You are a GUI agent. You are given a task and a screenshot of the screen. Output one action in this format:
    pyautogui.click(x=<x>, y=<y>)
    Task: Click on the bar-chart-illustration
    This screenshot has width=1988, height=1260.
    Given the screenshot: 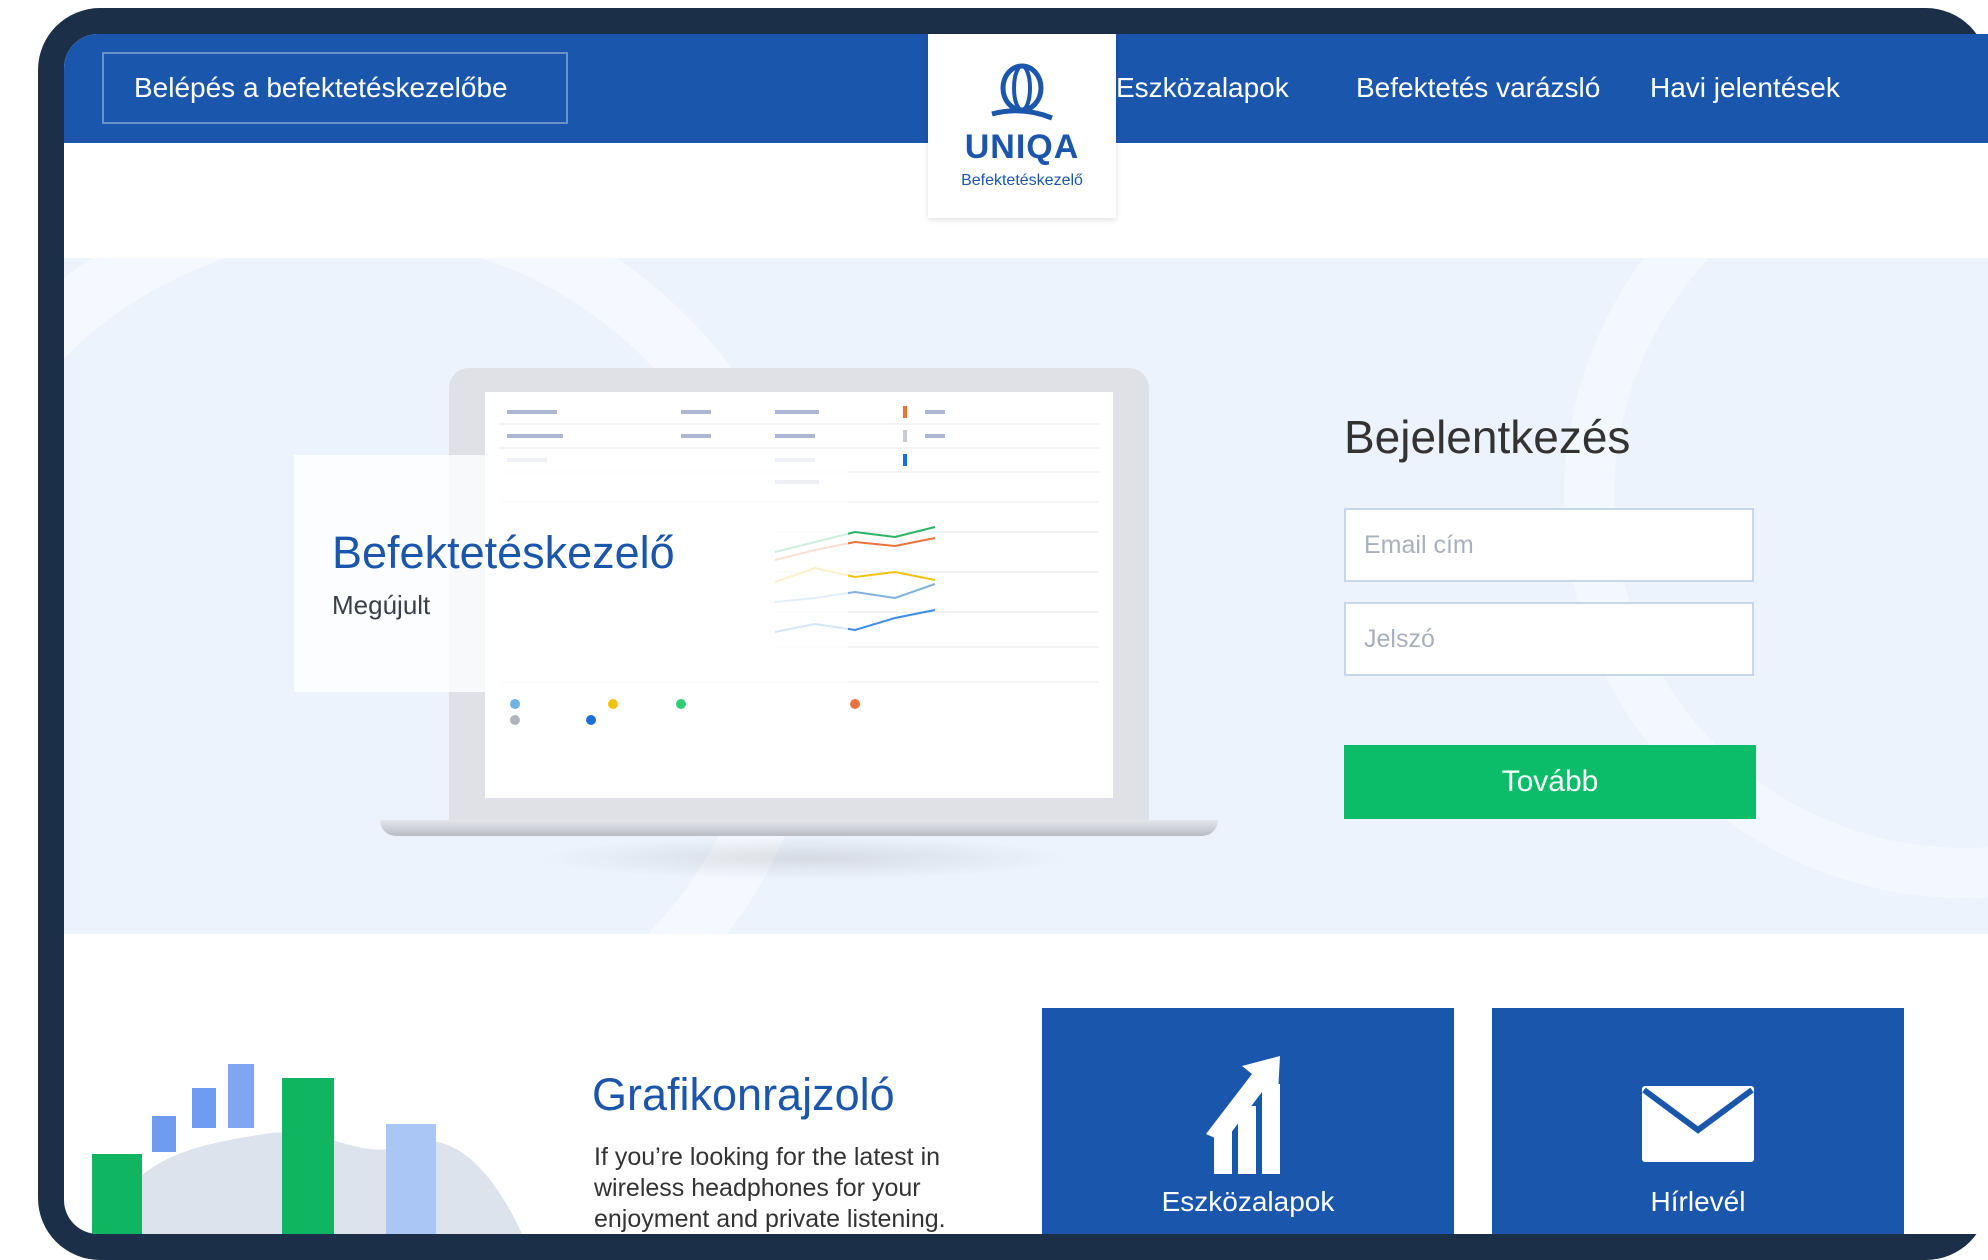 What is the action you would take?
    pyautogui.click(x=307, y=1149)
    